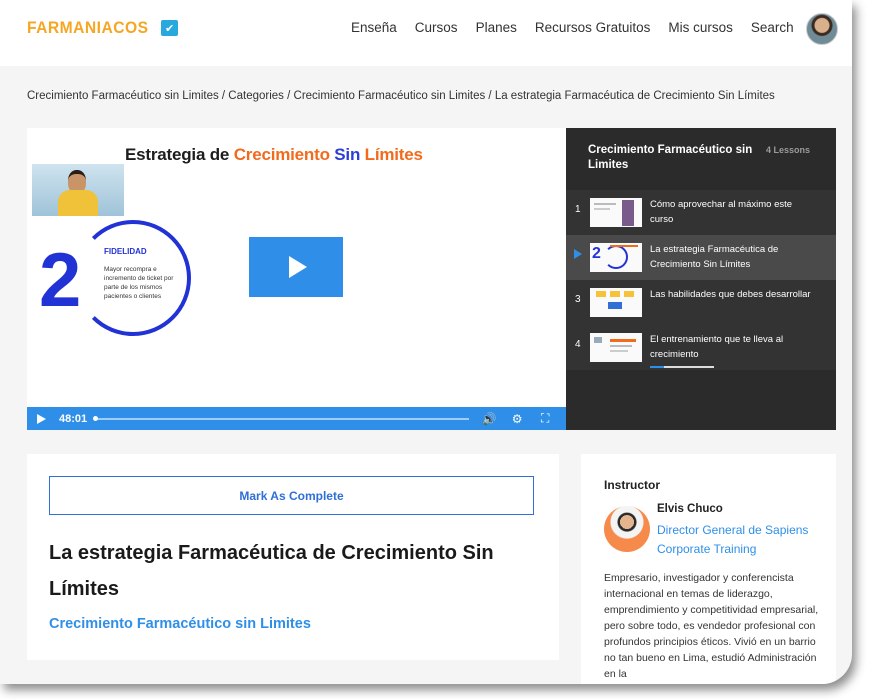 This screenshot has width=870, height=699. I want to click on presenter-webcam, so click(78, 190).